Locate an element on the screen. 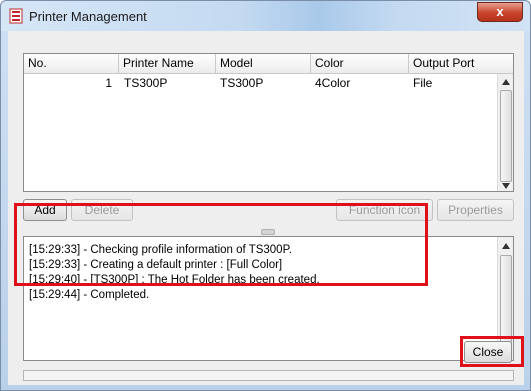 This screenshot has width=531, height=391. log-line: [15:29:44] - Completed. is located at coordinates (89, 295).